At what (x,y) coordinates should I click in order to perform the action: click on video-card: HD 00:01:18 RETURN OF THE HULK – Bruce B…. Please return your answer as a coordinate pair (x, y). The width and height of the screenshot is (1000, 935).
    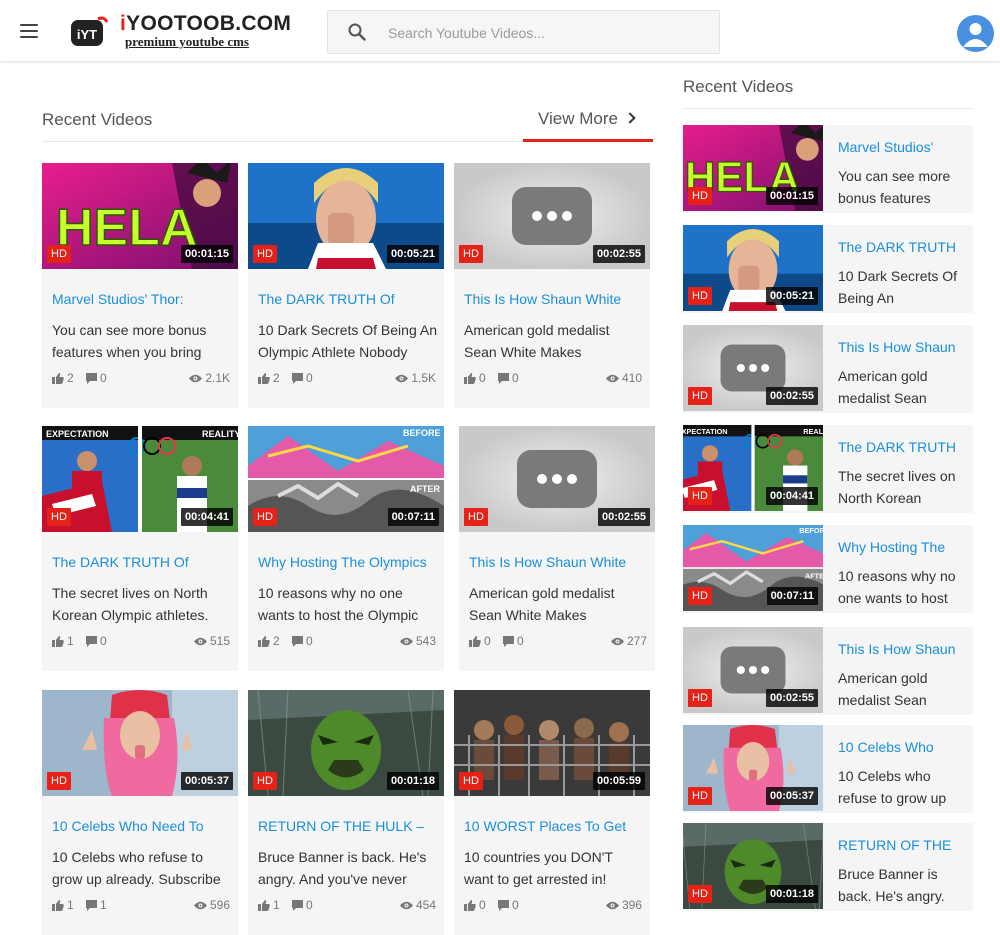
    Looking at the image, I should click on (346, 812).